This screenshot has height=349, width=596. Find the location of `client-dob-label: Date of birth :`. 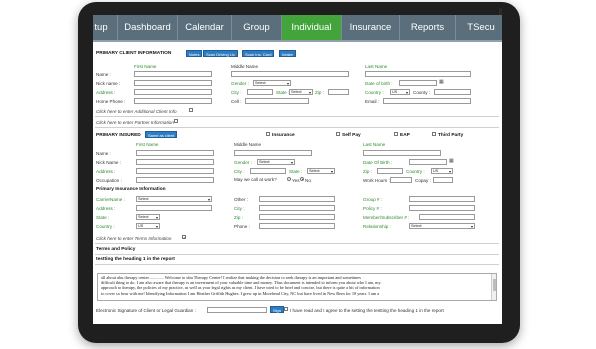

client-dob-label: Date of birth : is located at coordinates (379, 83).